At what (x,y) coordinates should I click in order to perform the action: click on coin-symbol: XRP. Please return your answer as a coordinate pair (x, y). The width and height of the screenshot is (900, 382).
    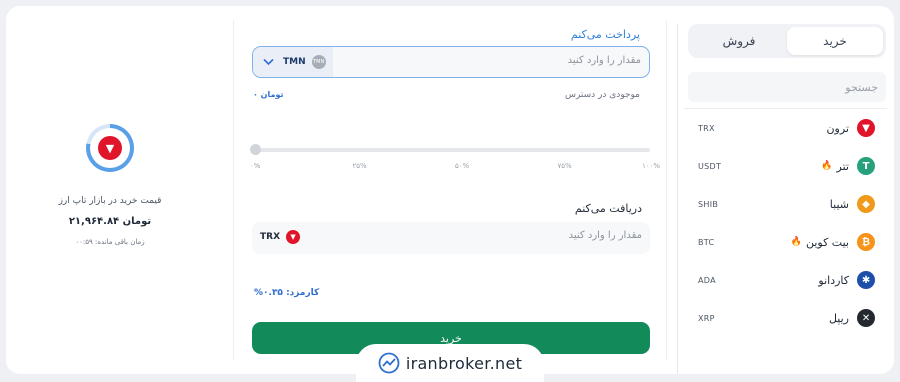
    Looking at the image, I should click on (706, 318).